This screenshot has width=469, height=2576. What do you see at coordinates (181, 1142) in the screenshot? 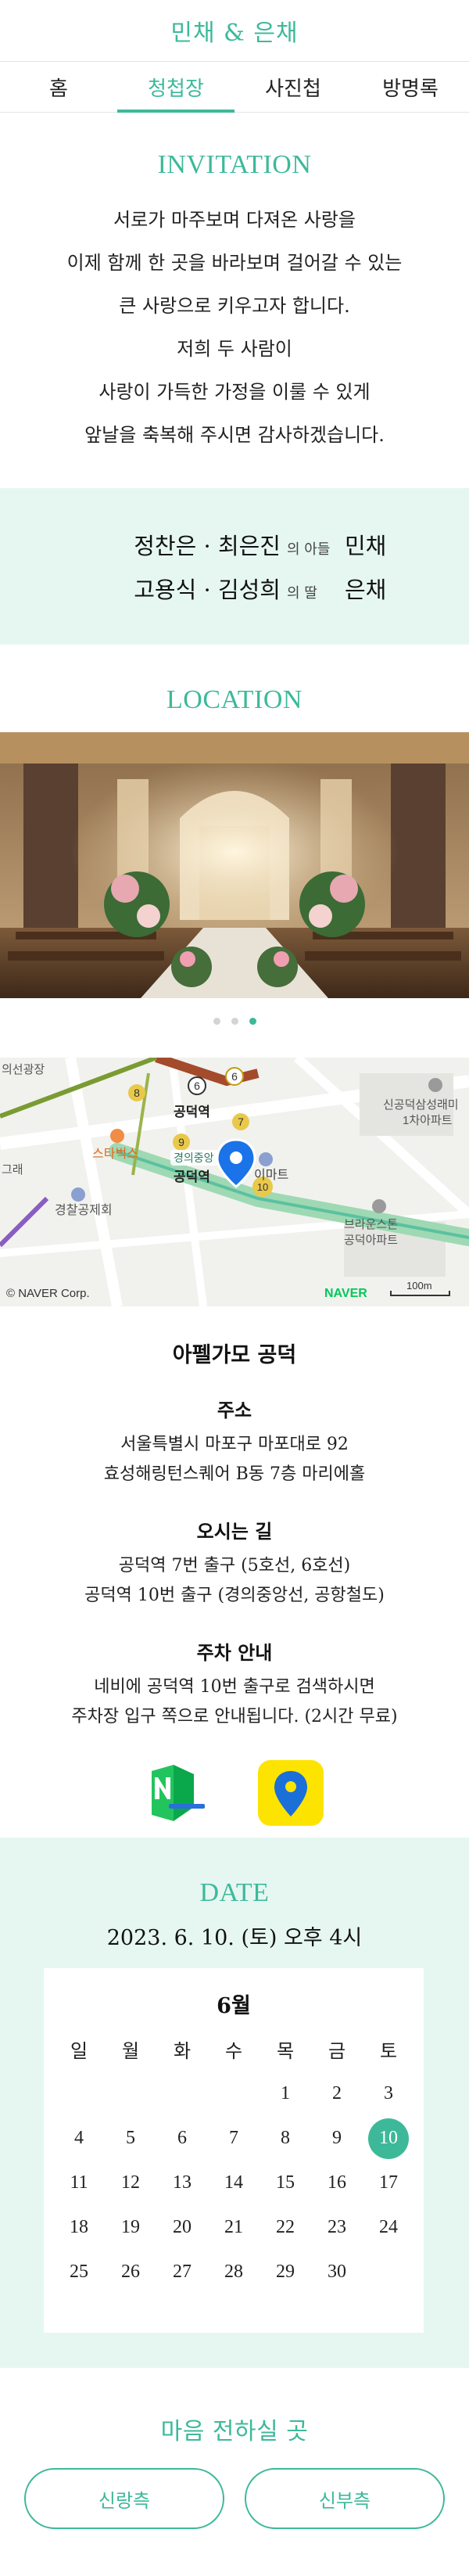
I see `map-line-9: 9` at bounding box center [181, 1142].